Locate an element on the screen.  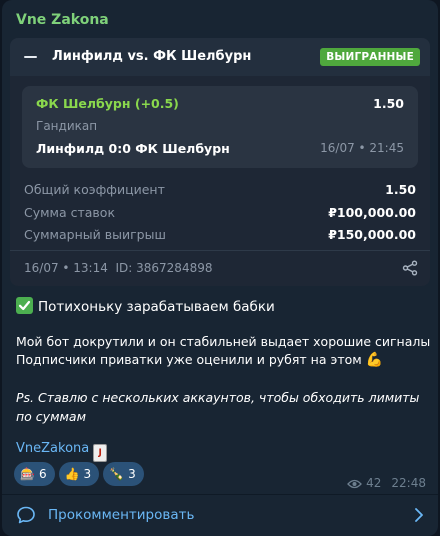
reaction-slot-machine: 🎰 6 is located at coordinates (34, 474).